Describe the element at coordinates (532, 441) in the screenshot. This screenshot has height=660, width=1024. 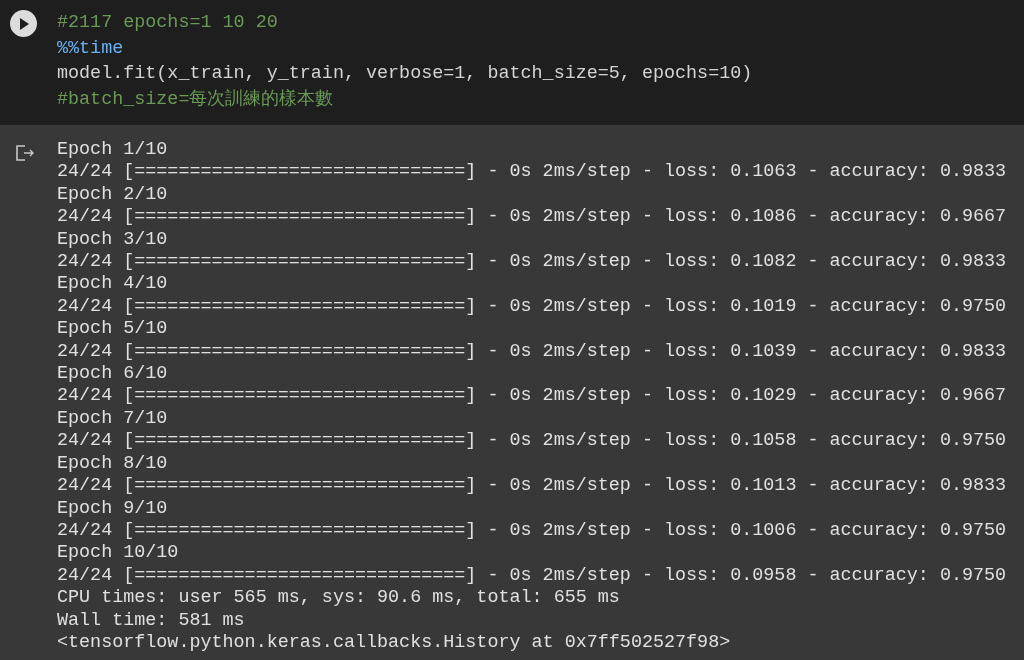
I see `output-line: 24/24 [==============================] - 0s 2ms/step - loss: 0.1058 - accuracy: 0.9750` at that location.